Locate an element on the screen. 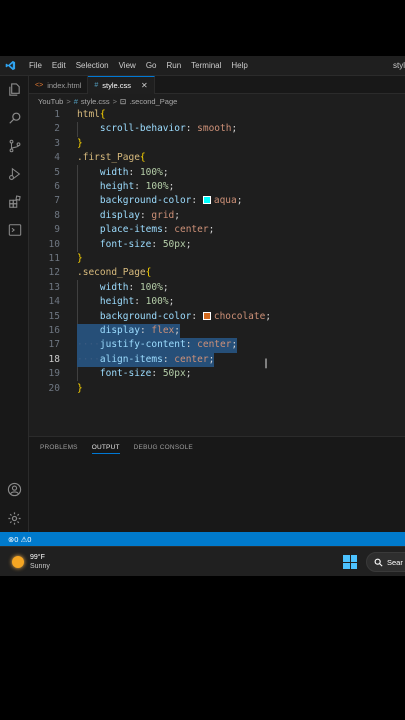 This screenshot has height=720, width=405. code-line: 19 font-size: 50px; is located at coordinates (217, 374).